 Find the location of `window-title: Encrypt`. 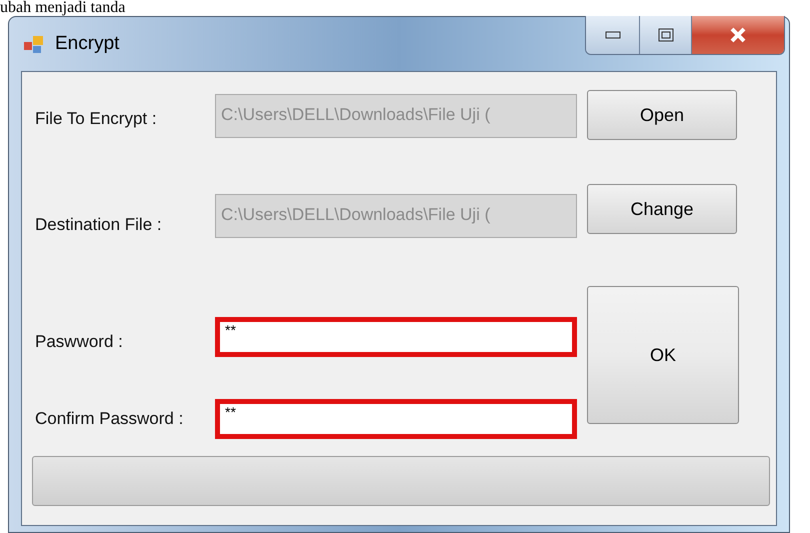

window-title: Encrypt is located at coordinates (87, 44).